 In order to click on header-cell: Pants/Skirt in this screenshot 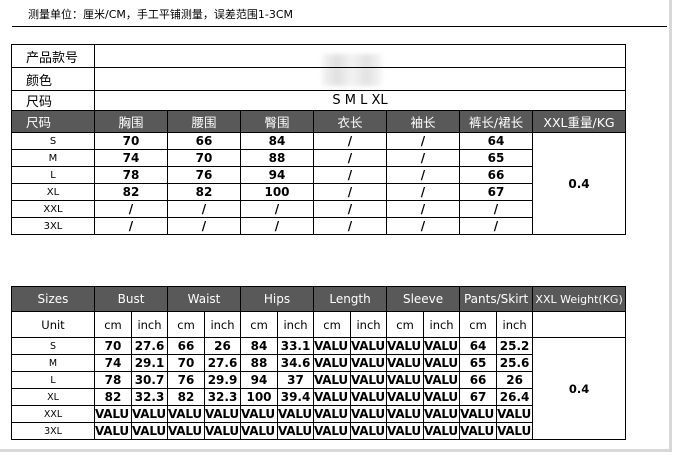, I will do `click(496, 299)`.